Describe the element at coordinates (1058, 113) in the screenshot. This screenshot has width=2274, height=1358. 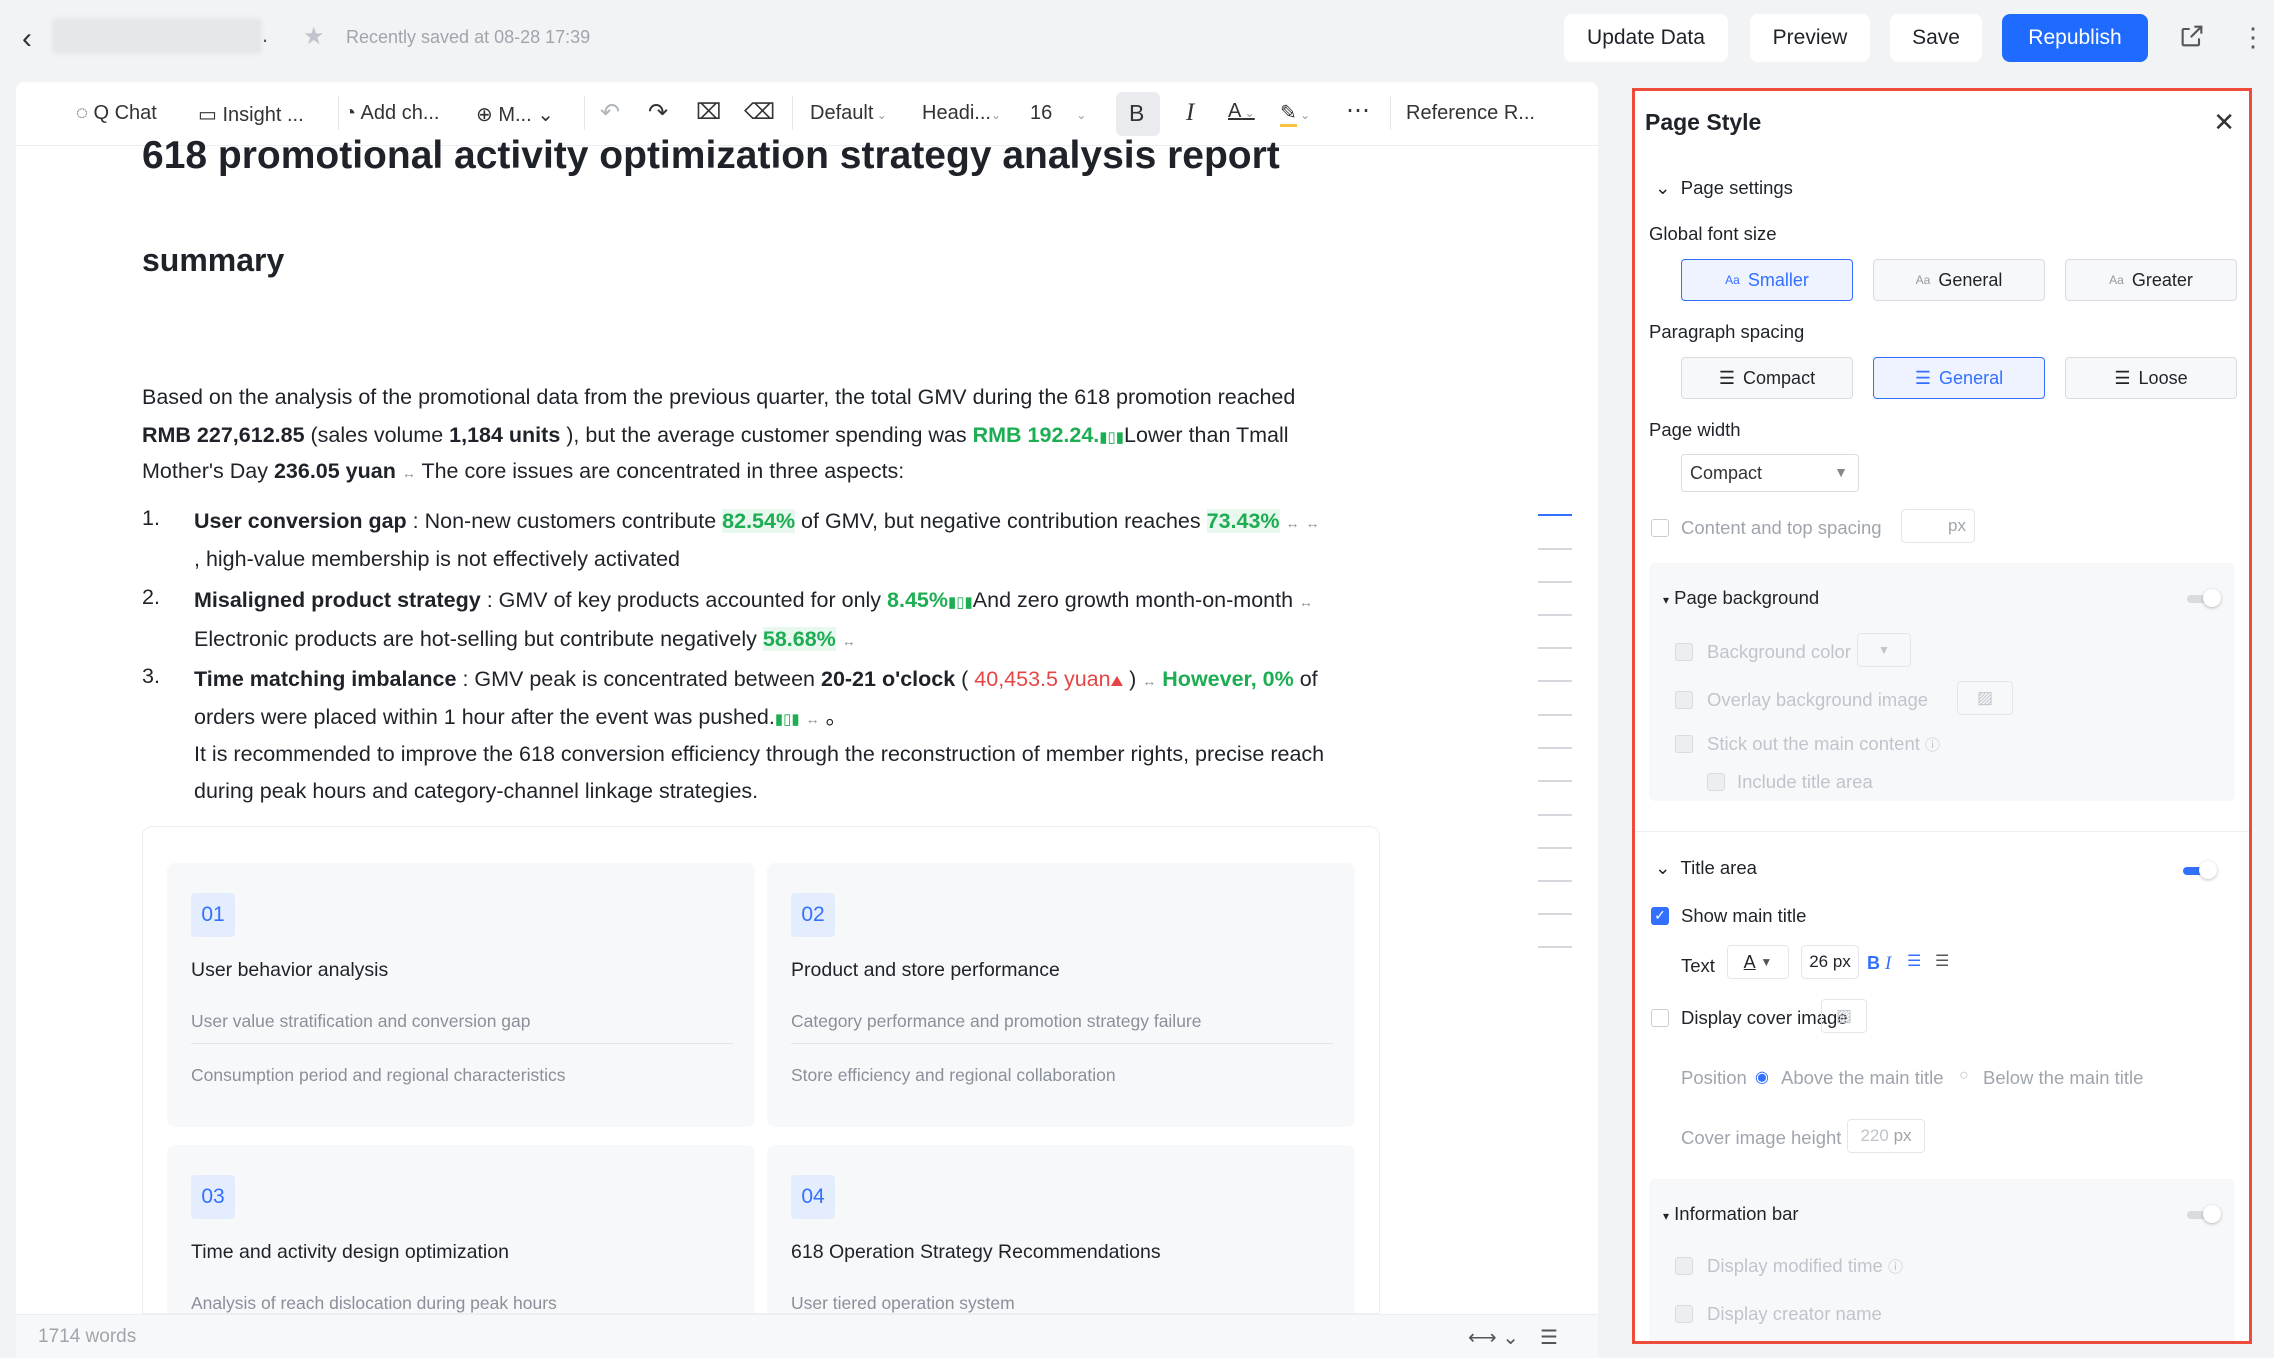
I see `font-size-dropdown: 16 ⌄` at that location.